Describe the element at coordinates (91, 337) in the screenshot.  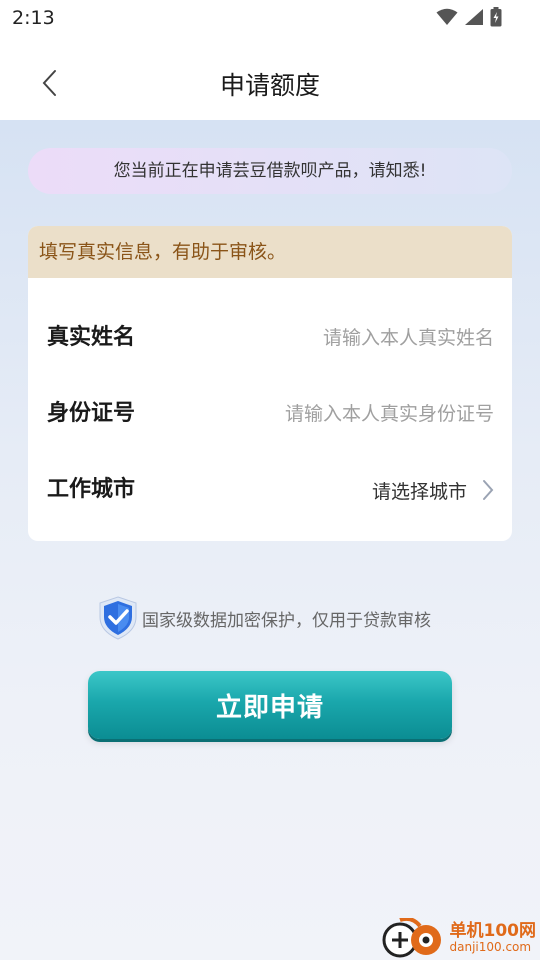
I see `name-label: 真实姓名` at that location.